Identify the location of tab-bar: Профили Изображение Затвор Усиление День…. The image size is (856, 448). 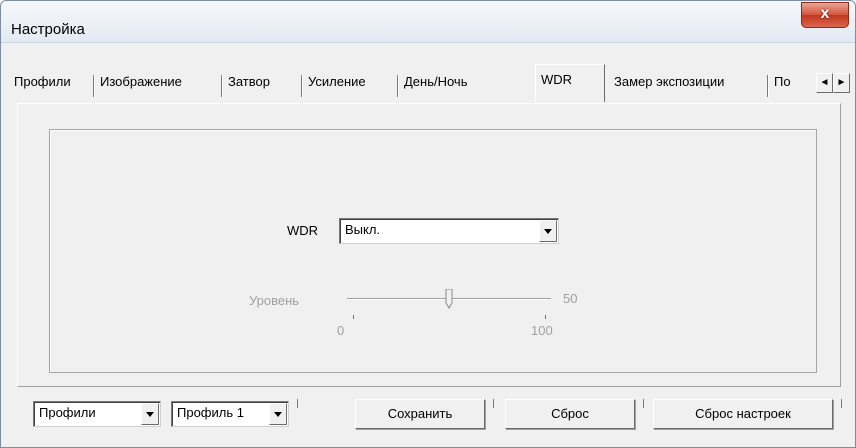
(429, 83).